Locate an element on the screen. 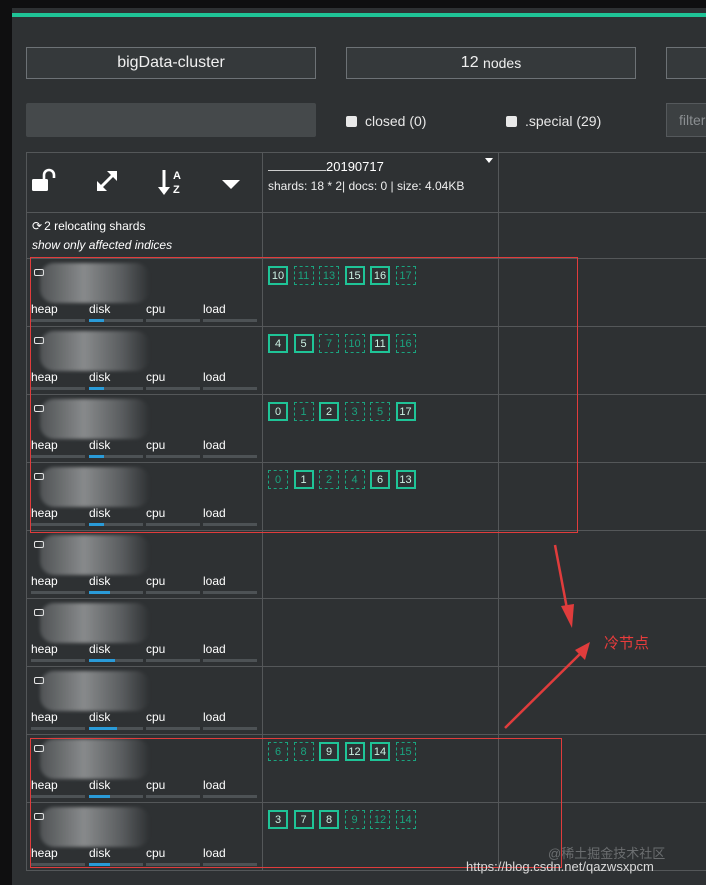 The height and width of the screenshot is (885, 706). annotation-arrowhead-down is located at coordinates (567, 616).